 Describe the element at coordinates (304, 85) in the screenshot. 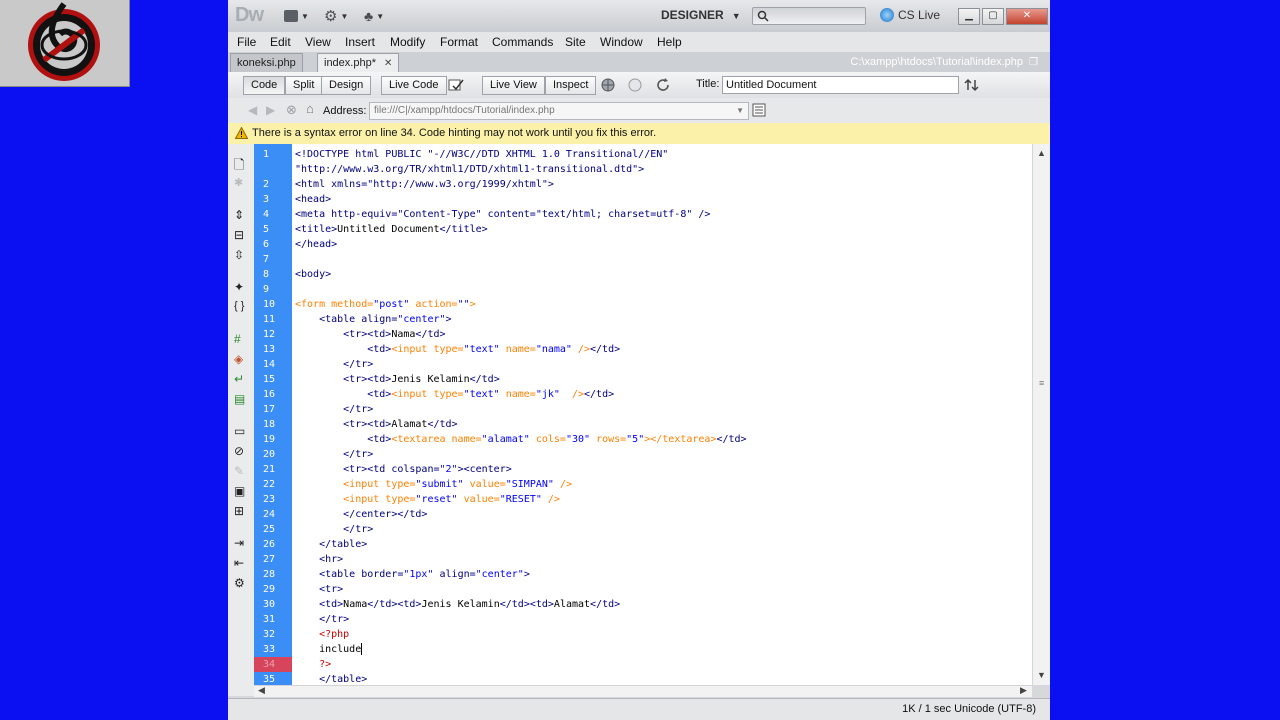

I see `split-view-button: Split` at that location.